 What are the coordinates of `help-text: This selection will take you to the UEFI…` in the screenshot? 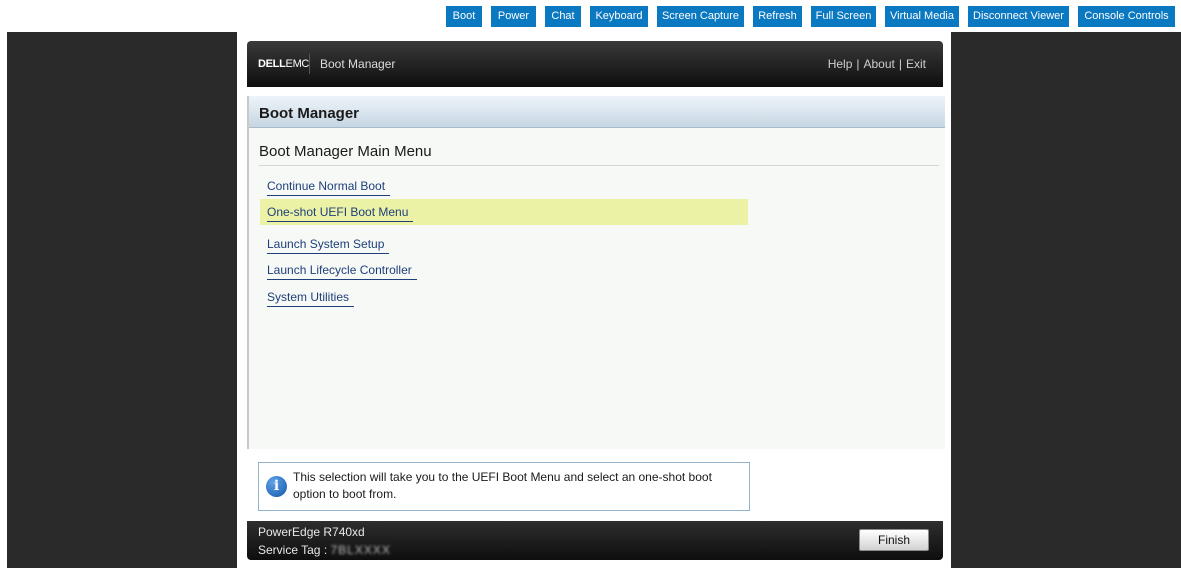 It's located at (502, 485).